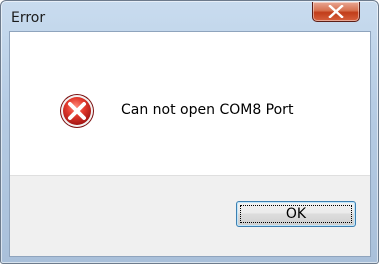 This screenshot has width=379, height=264. What do you see at coordinates (207, 110) in the screenshot?
I see `error-message: Can not open COM8 Port` at bounding box center [207, 110].